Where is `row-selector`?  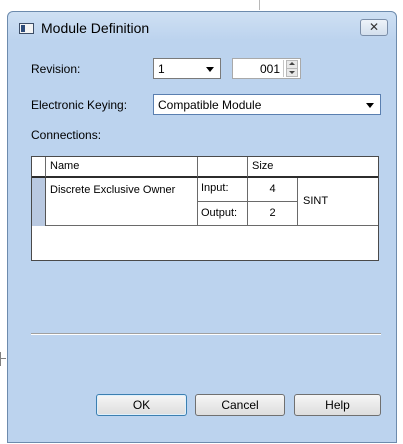 row-selector is located at coordinates (39, 202).